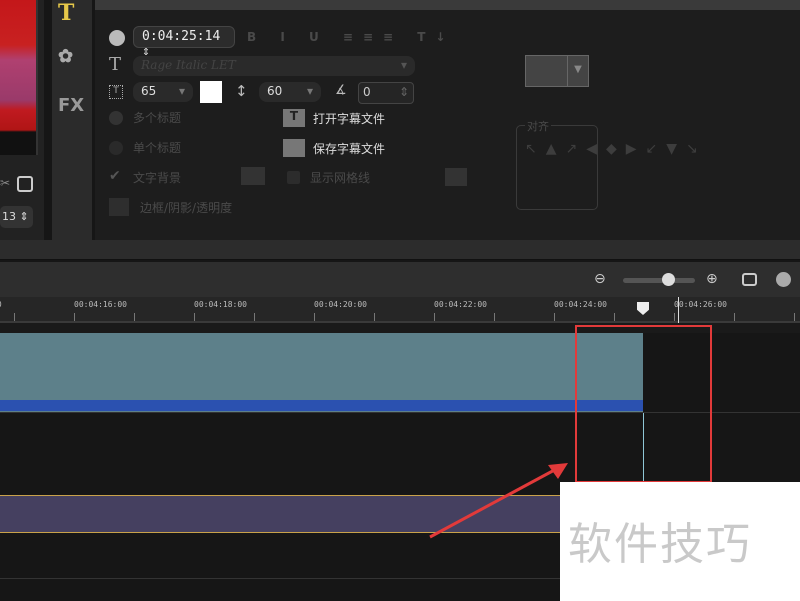 This screenshot has height=601, width=800. I want to click on font-name: Rage Italic LET, so click(188, 65).